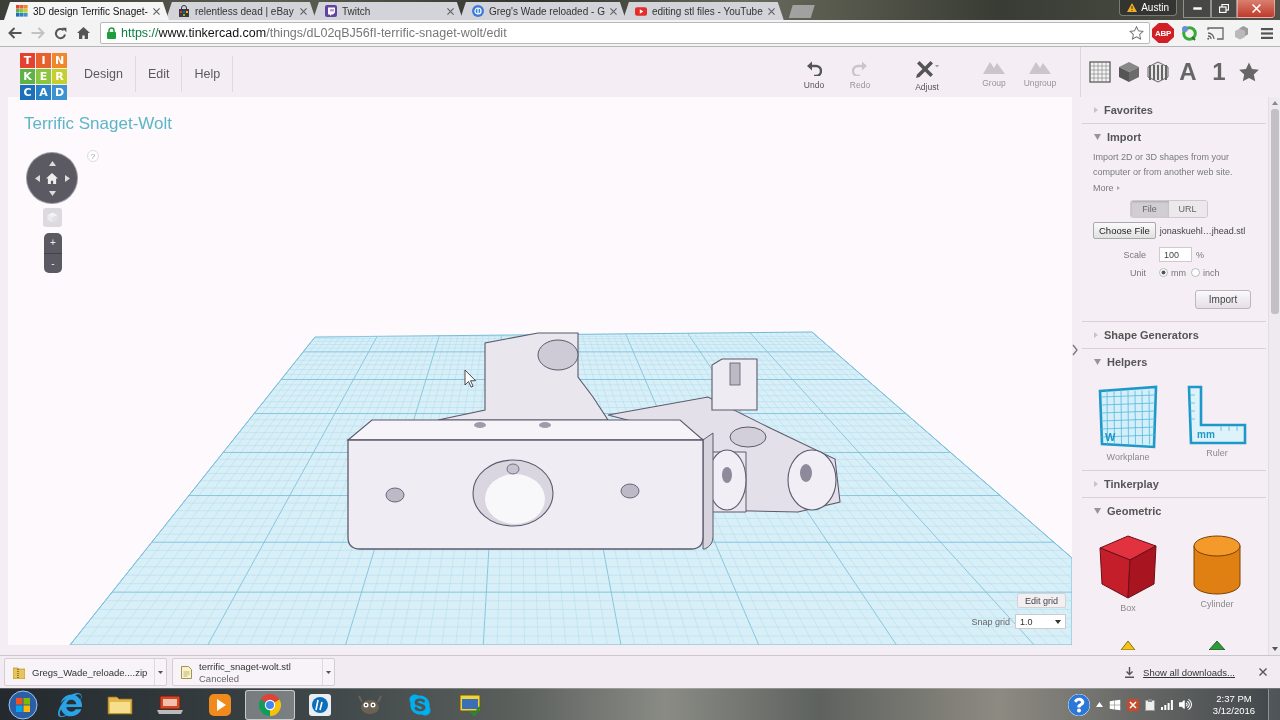 The width and height of the screenshot is (1280, 720). What do you see at coordinates (1188, 72) in the screenshot?
I see `shape-tool-button: A` at bounding box center [1188, 72].